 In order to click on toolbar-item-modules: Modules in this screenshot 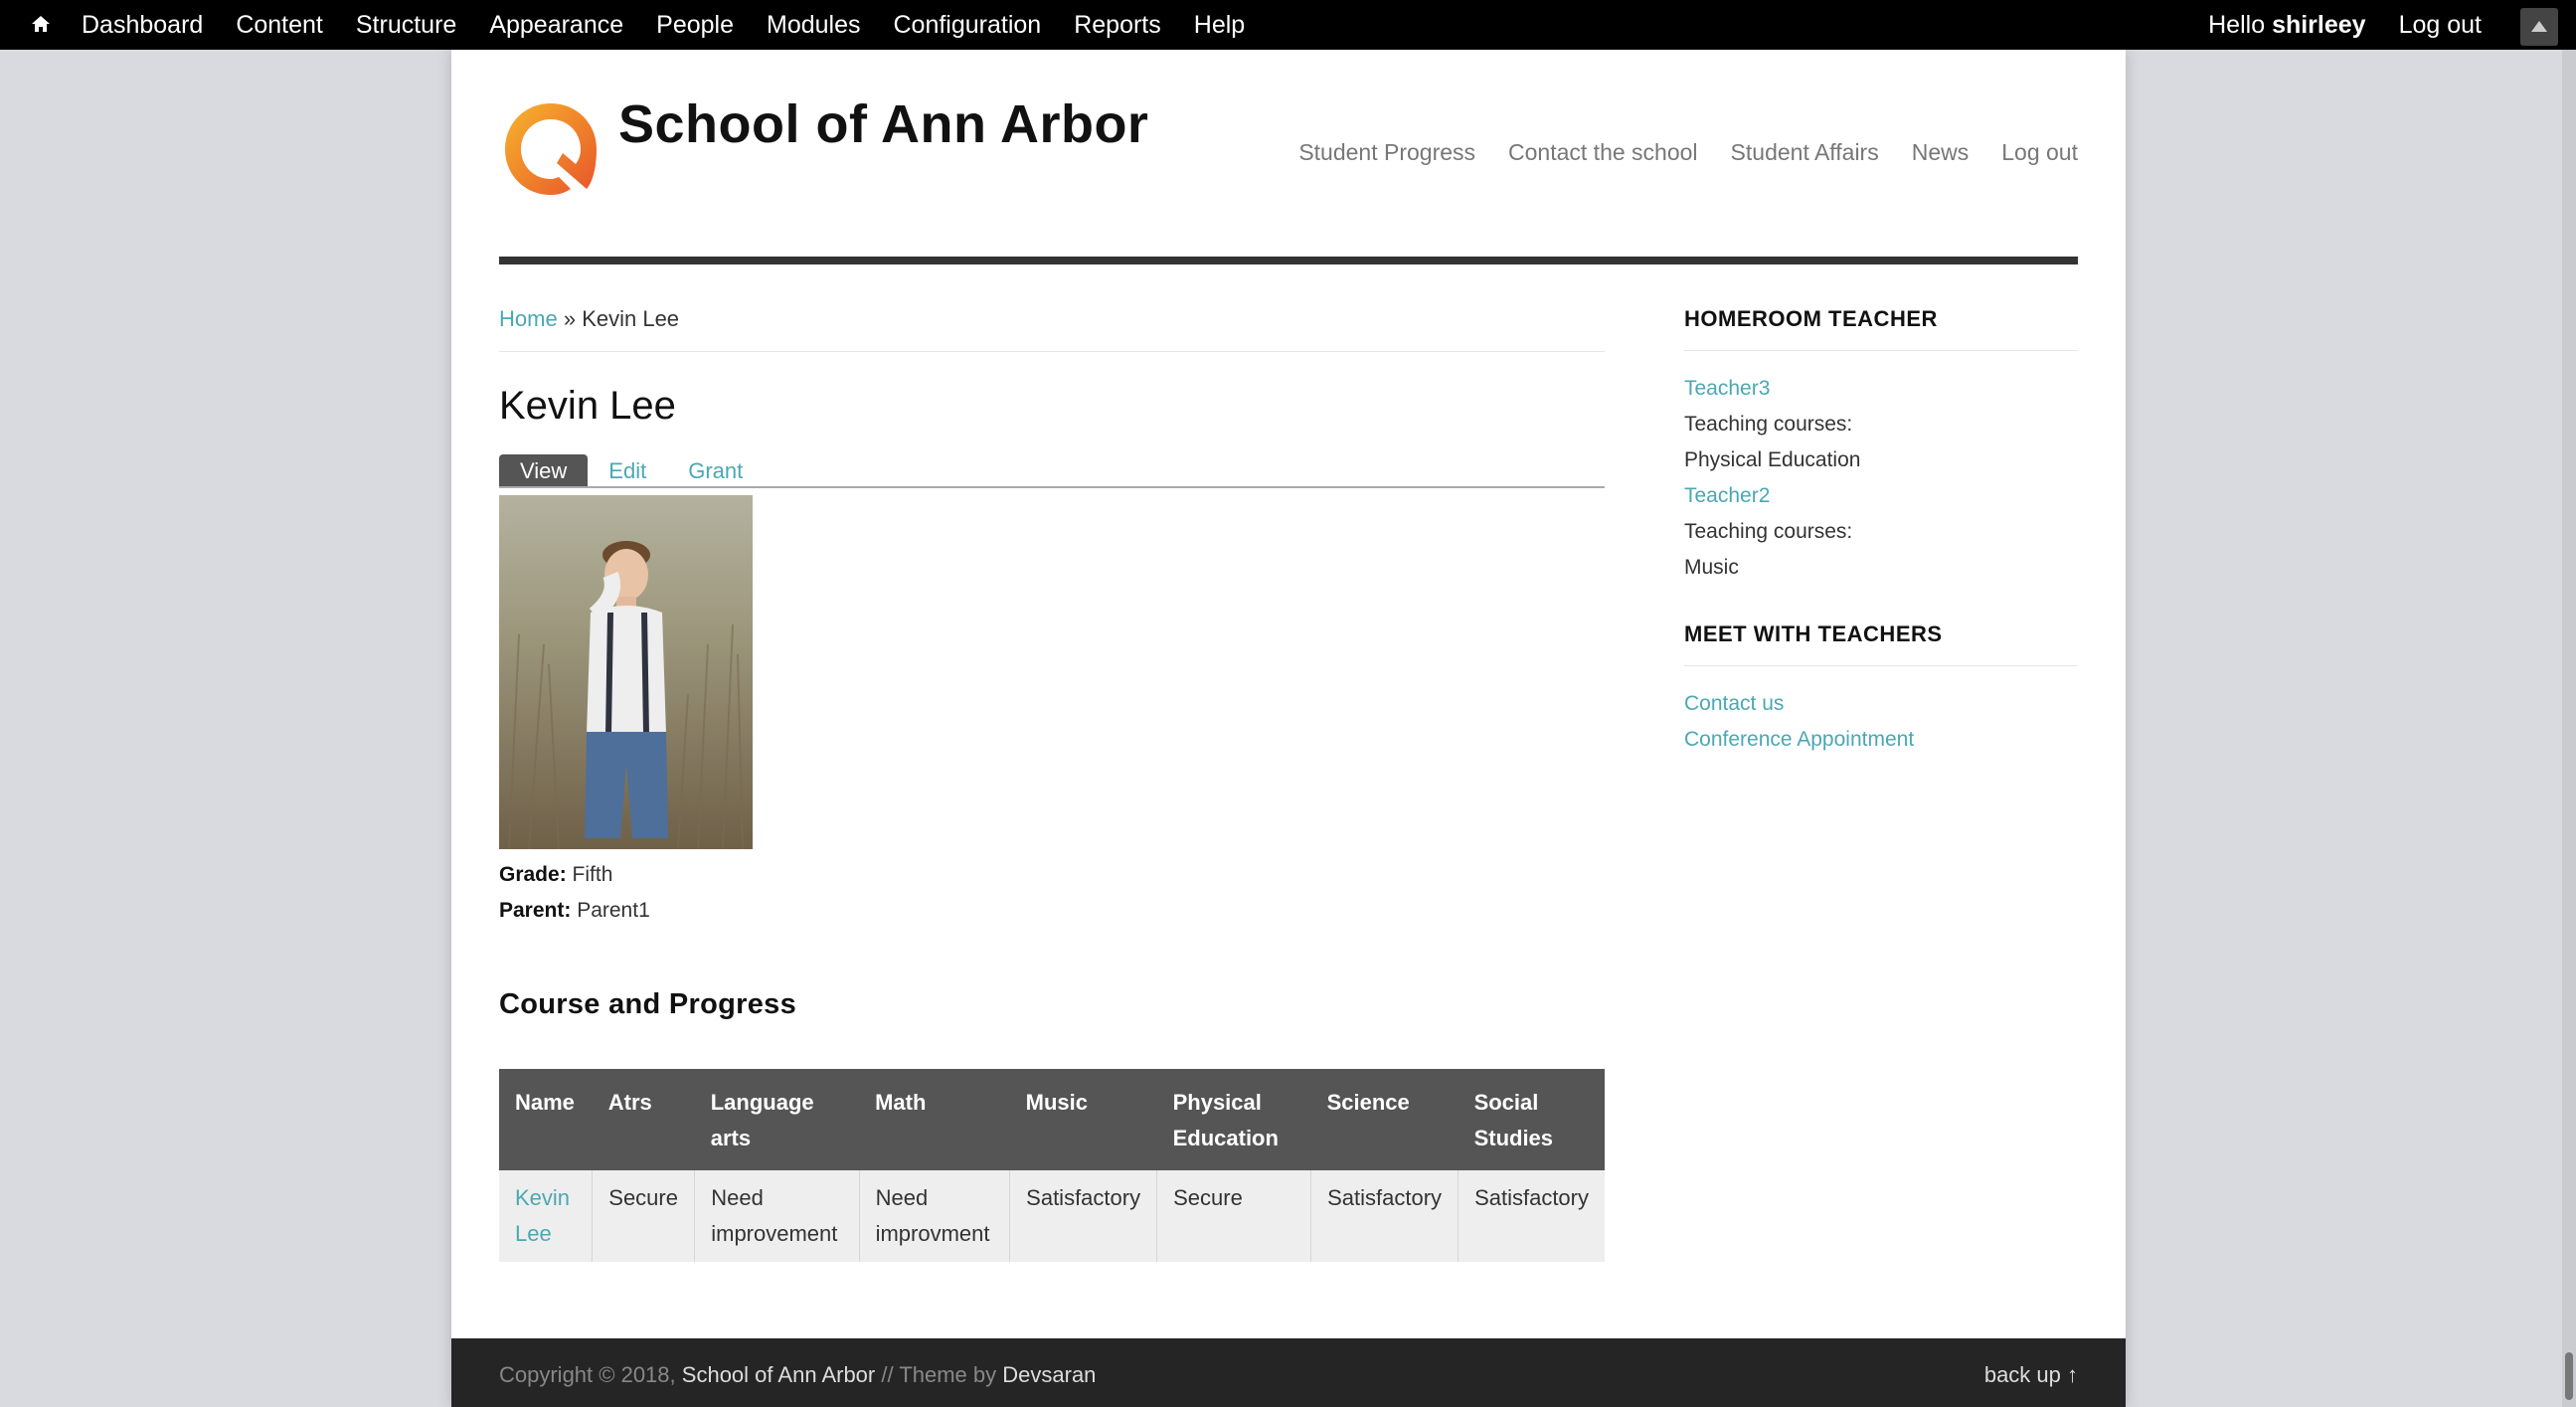, I will do `click(814, 25)`.